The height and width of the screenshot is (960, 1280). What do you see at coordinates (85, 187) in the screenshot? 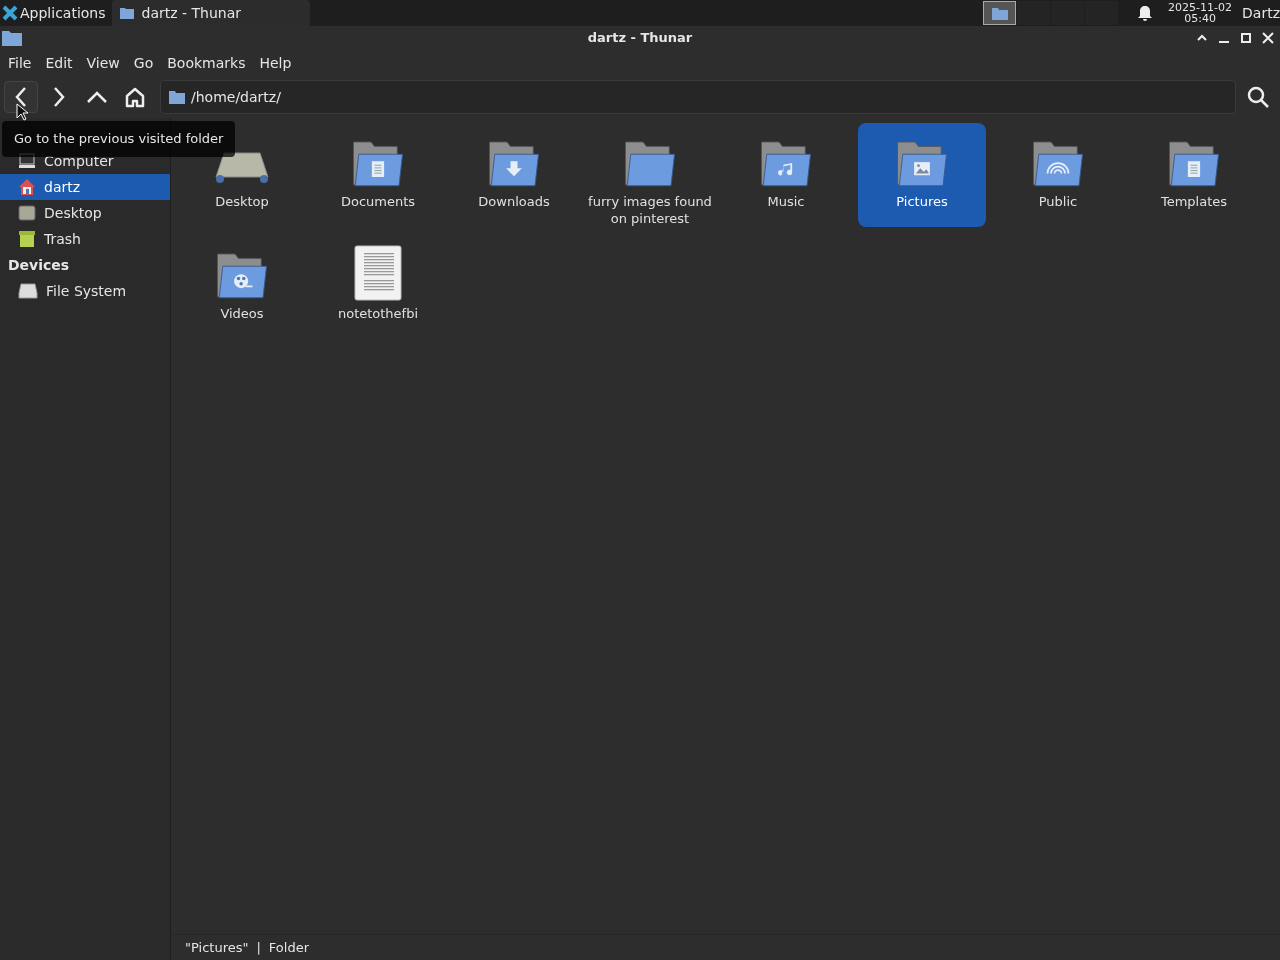
I see `sidebar-item: dartz` at bounding box center [85, 187].